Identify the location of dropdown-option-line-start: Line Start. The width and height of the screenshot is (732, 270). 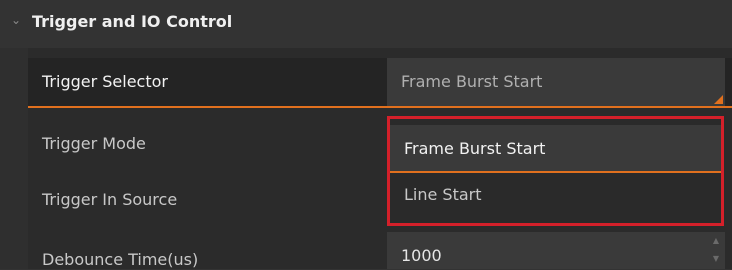
(555, 199).